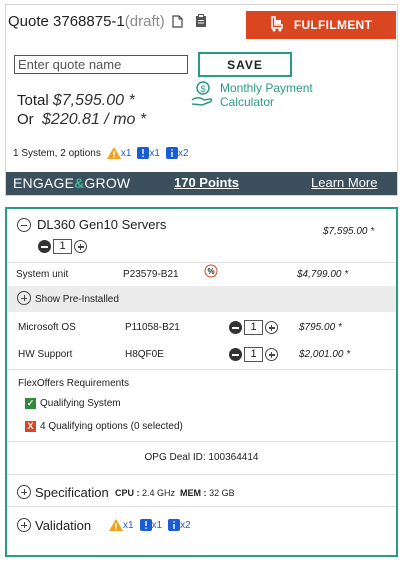 This screenshot has width=402, height=563. Describe the element at coordinates (266, 88) in the screenshot. I see `monthly-calc-line1: Monthly Payment` at that location.